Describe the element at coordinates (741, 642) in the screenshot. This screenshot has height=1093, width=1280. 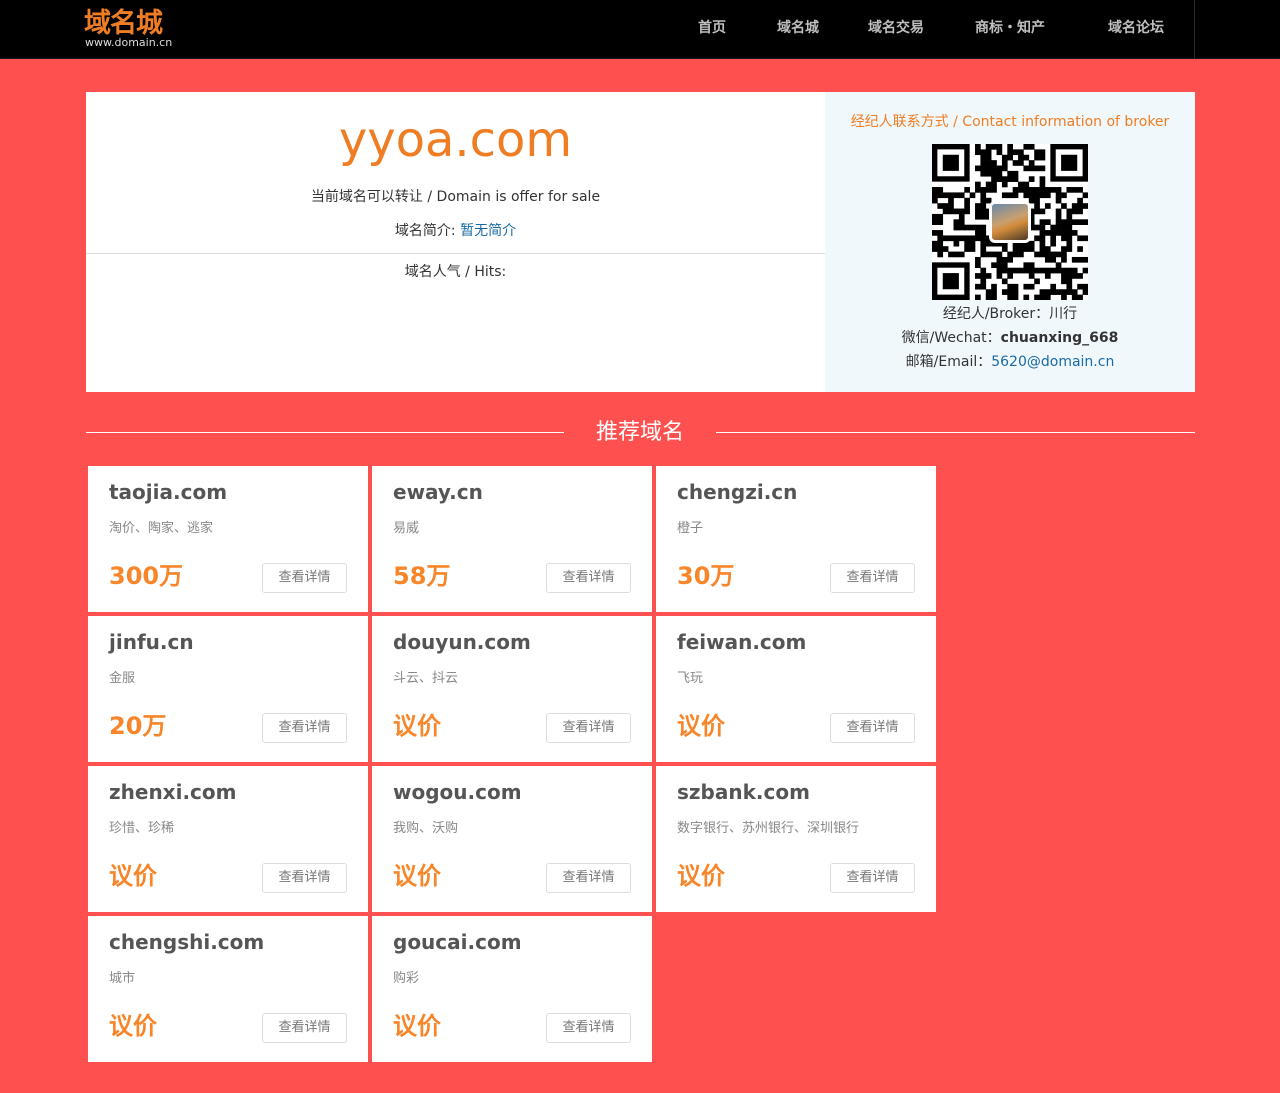
I see `card-domain-name: feiwan.com` at that location.